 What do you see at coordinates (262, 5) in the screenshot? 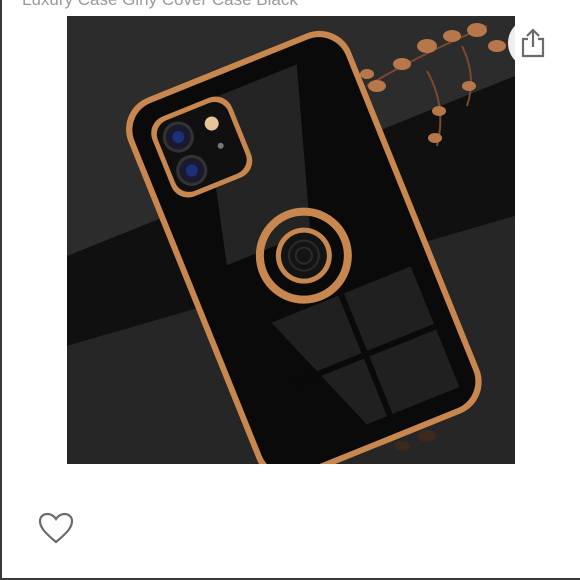
I see `product-title: Luxury Case Girly Cover Case Black` at bounding box center [262, 5].